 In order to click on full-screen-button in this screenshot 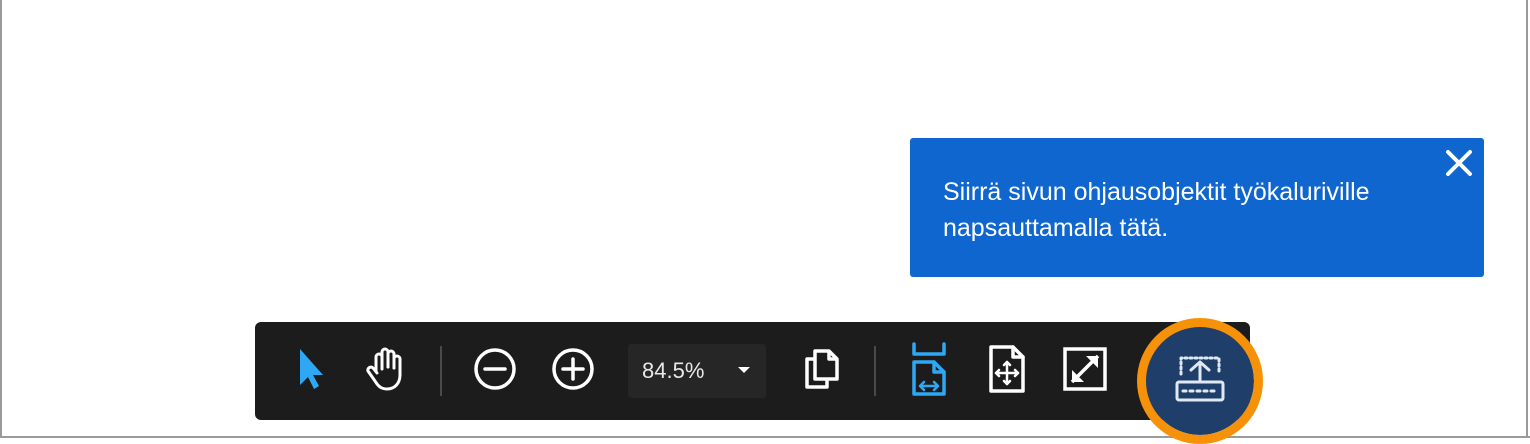, I will do `click(1085, 371)`.